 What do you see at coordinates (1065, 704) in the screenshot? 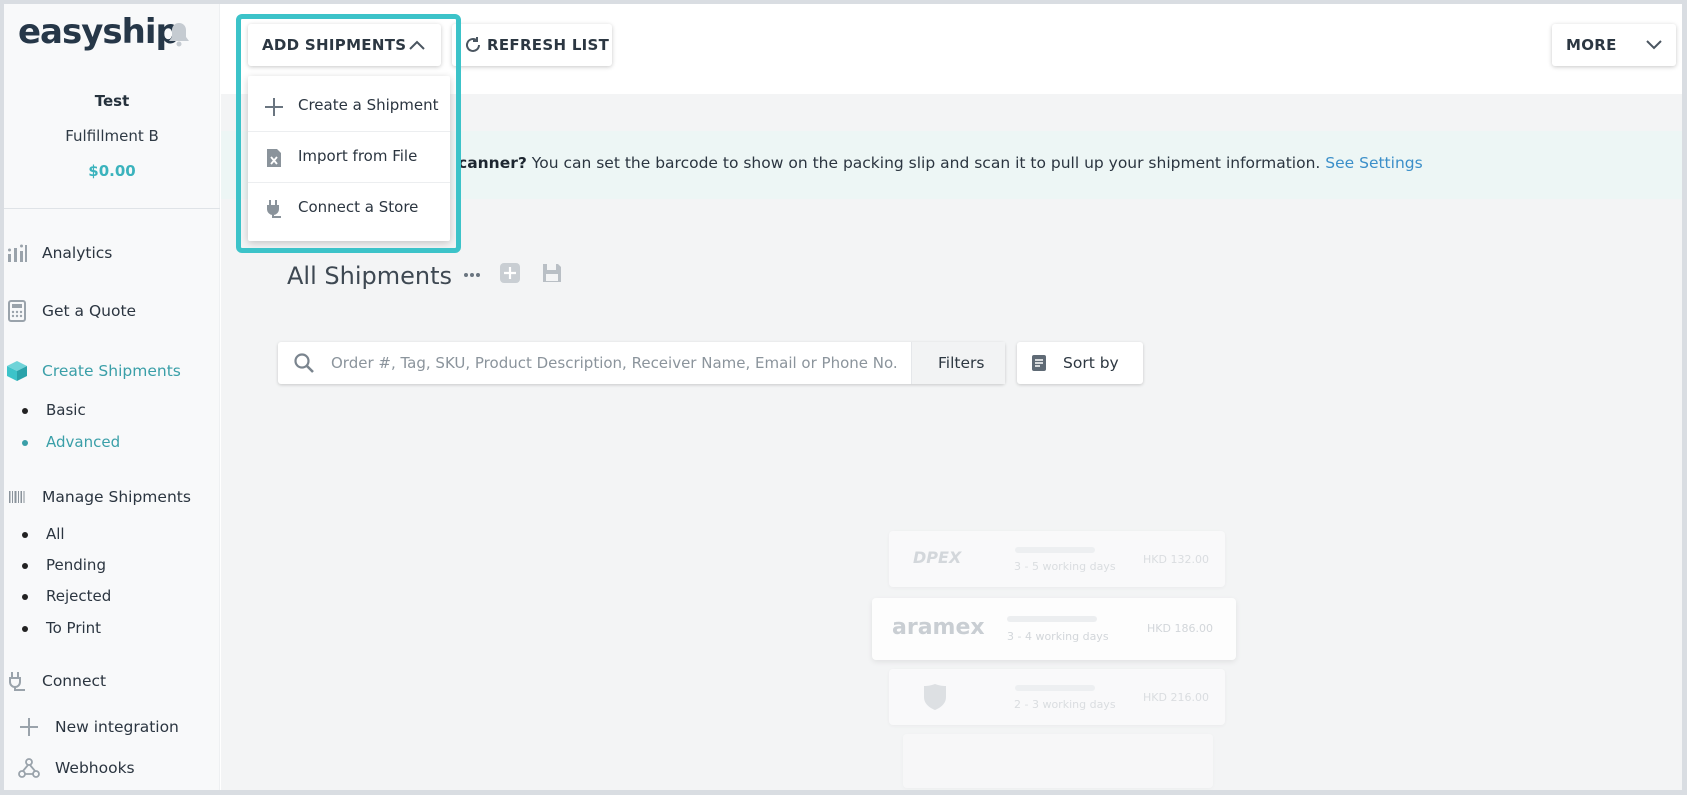
I see `card-days: 2 - 3 working days` at bounding box center [1065, 704].